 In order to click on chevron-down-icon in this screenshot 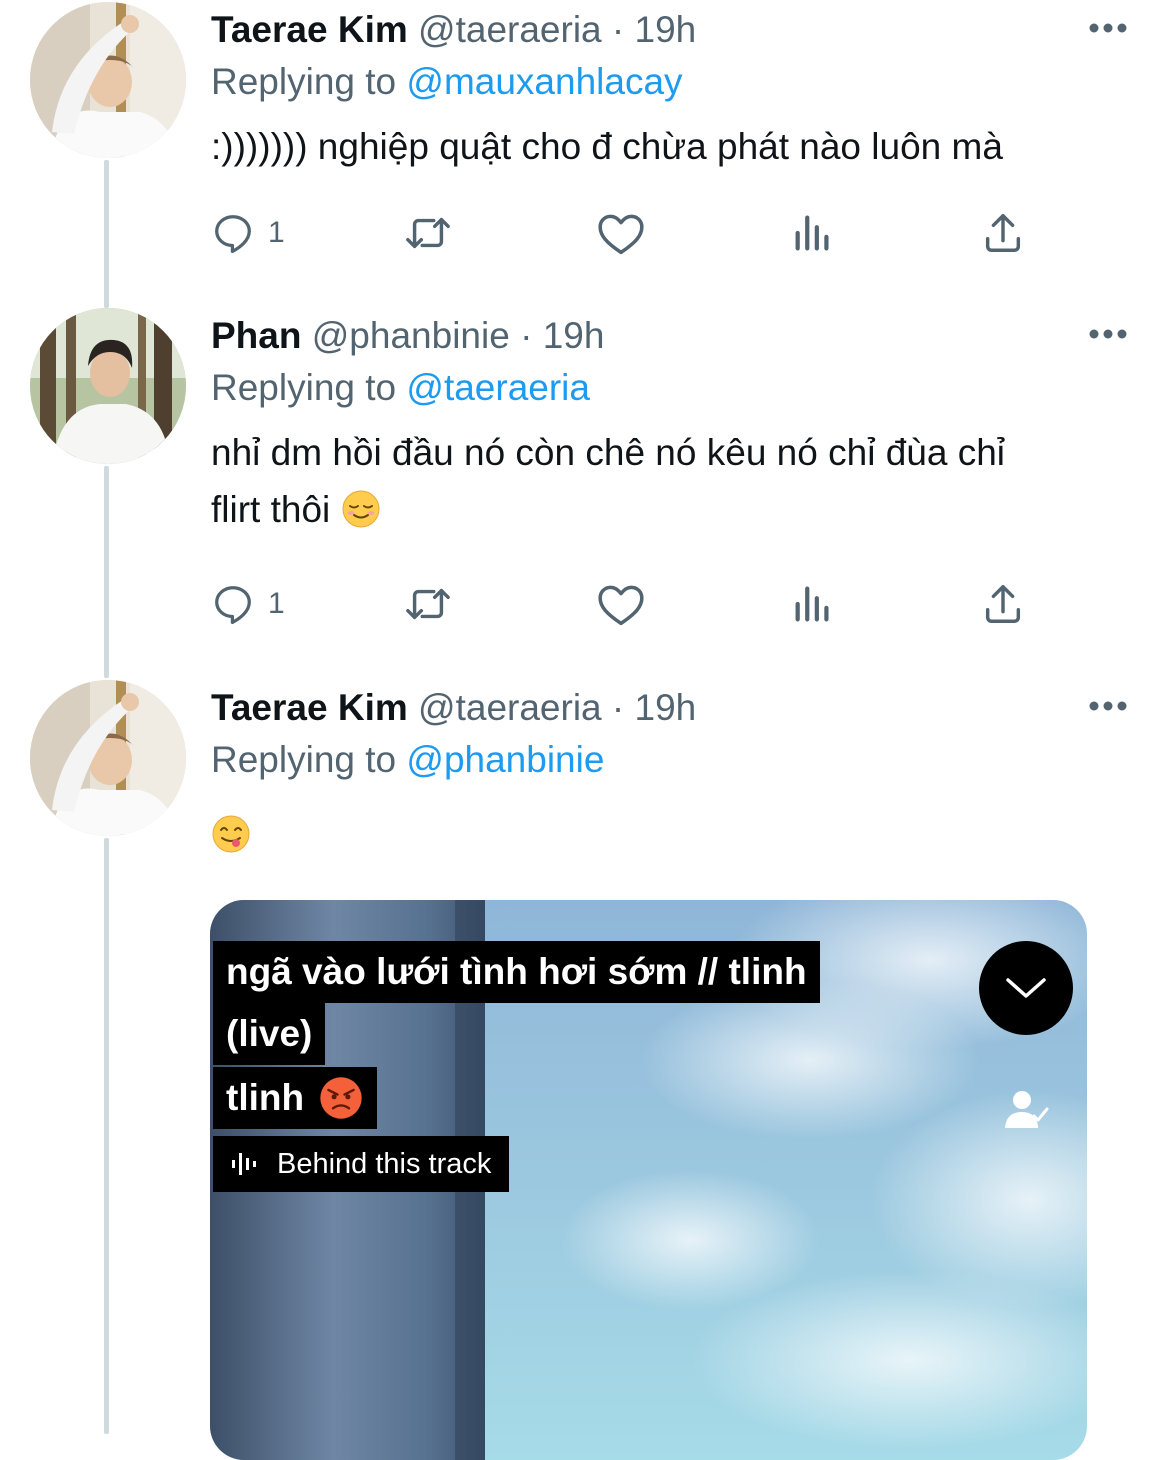, I will do `click(1026, 988)`.